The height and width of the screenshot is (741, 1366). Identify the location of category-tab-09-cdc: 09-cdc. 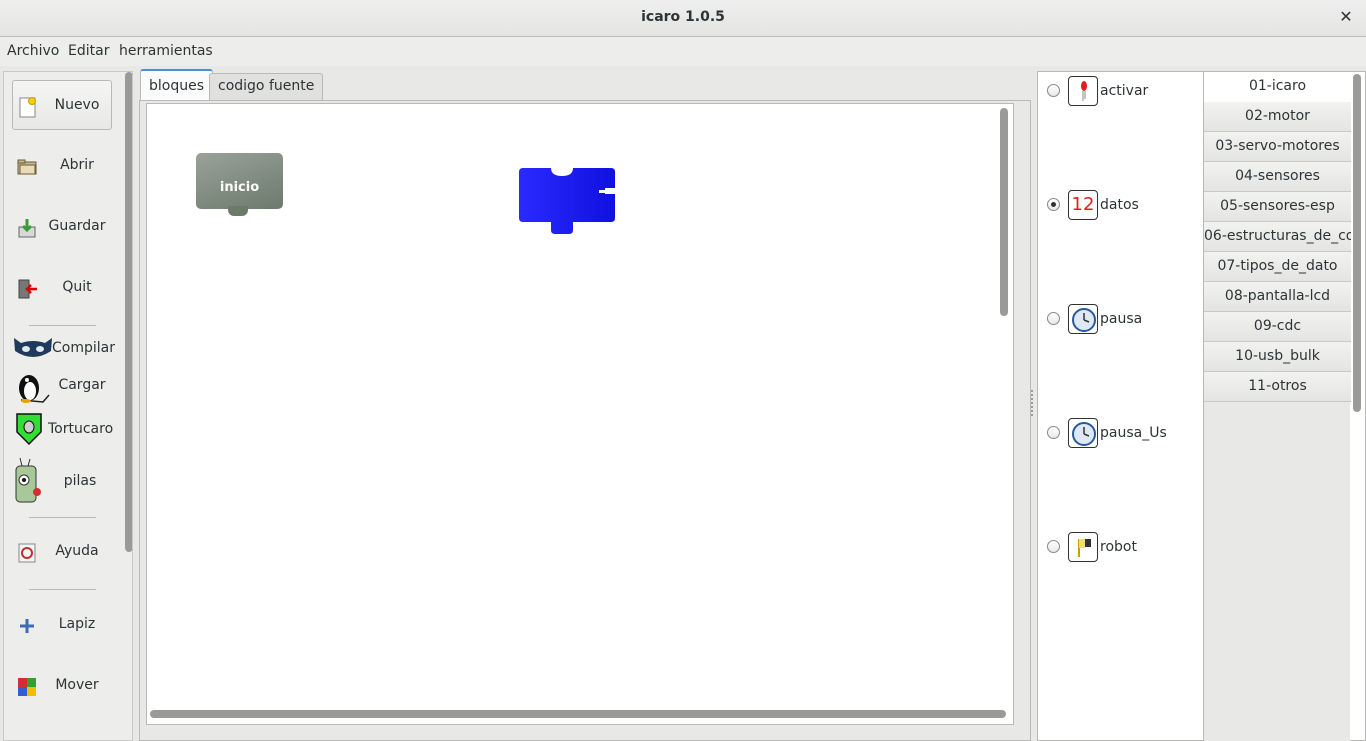
(1277, 327).